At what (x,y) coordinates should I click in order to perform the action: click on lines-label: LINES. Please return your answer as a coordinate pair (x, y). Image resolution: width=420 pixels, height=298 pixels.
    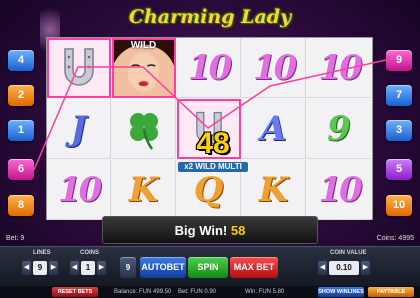
    Looking at the image, I should click on (42, 253).